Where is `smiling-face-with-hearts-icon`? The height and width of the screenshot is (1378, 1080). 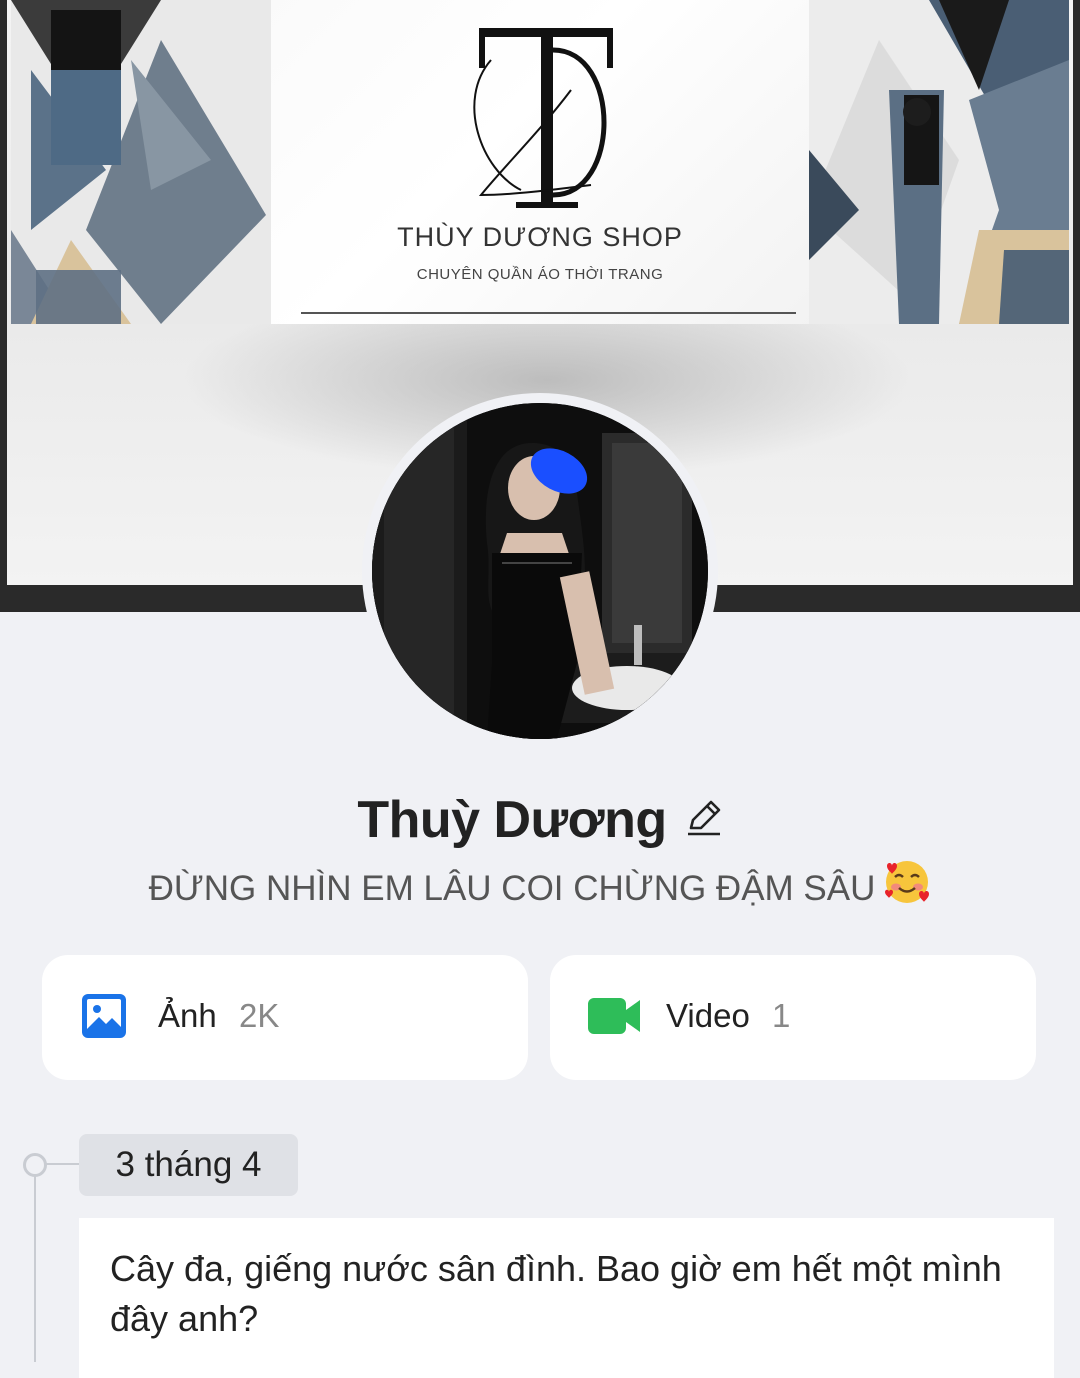
smiling-face-with-hearts-icon is located at coordinates (907, 886).